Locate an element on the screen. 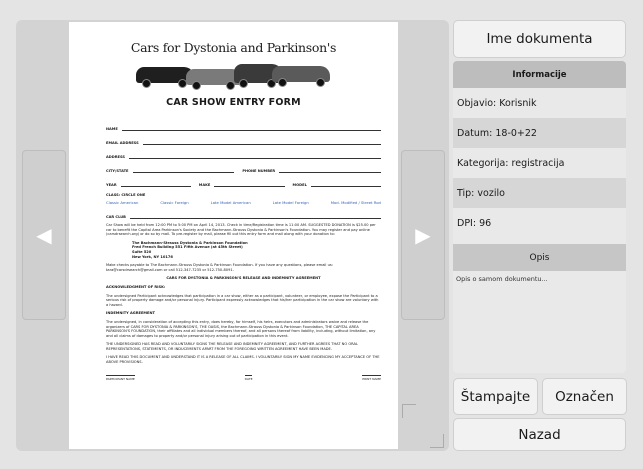  class-label: CLASS: CIRCLE ONE is located at coordinates (126, 195).